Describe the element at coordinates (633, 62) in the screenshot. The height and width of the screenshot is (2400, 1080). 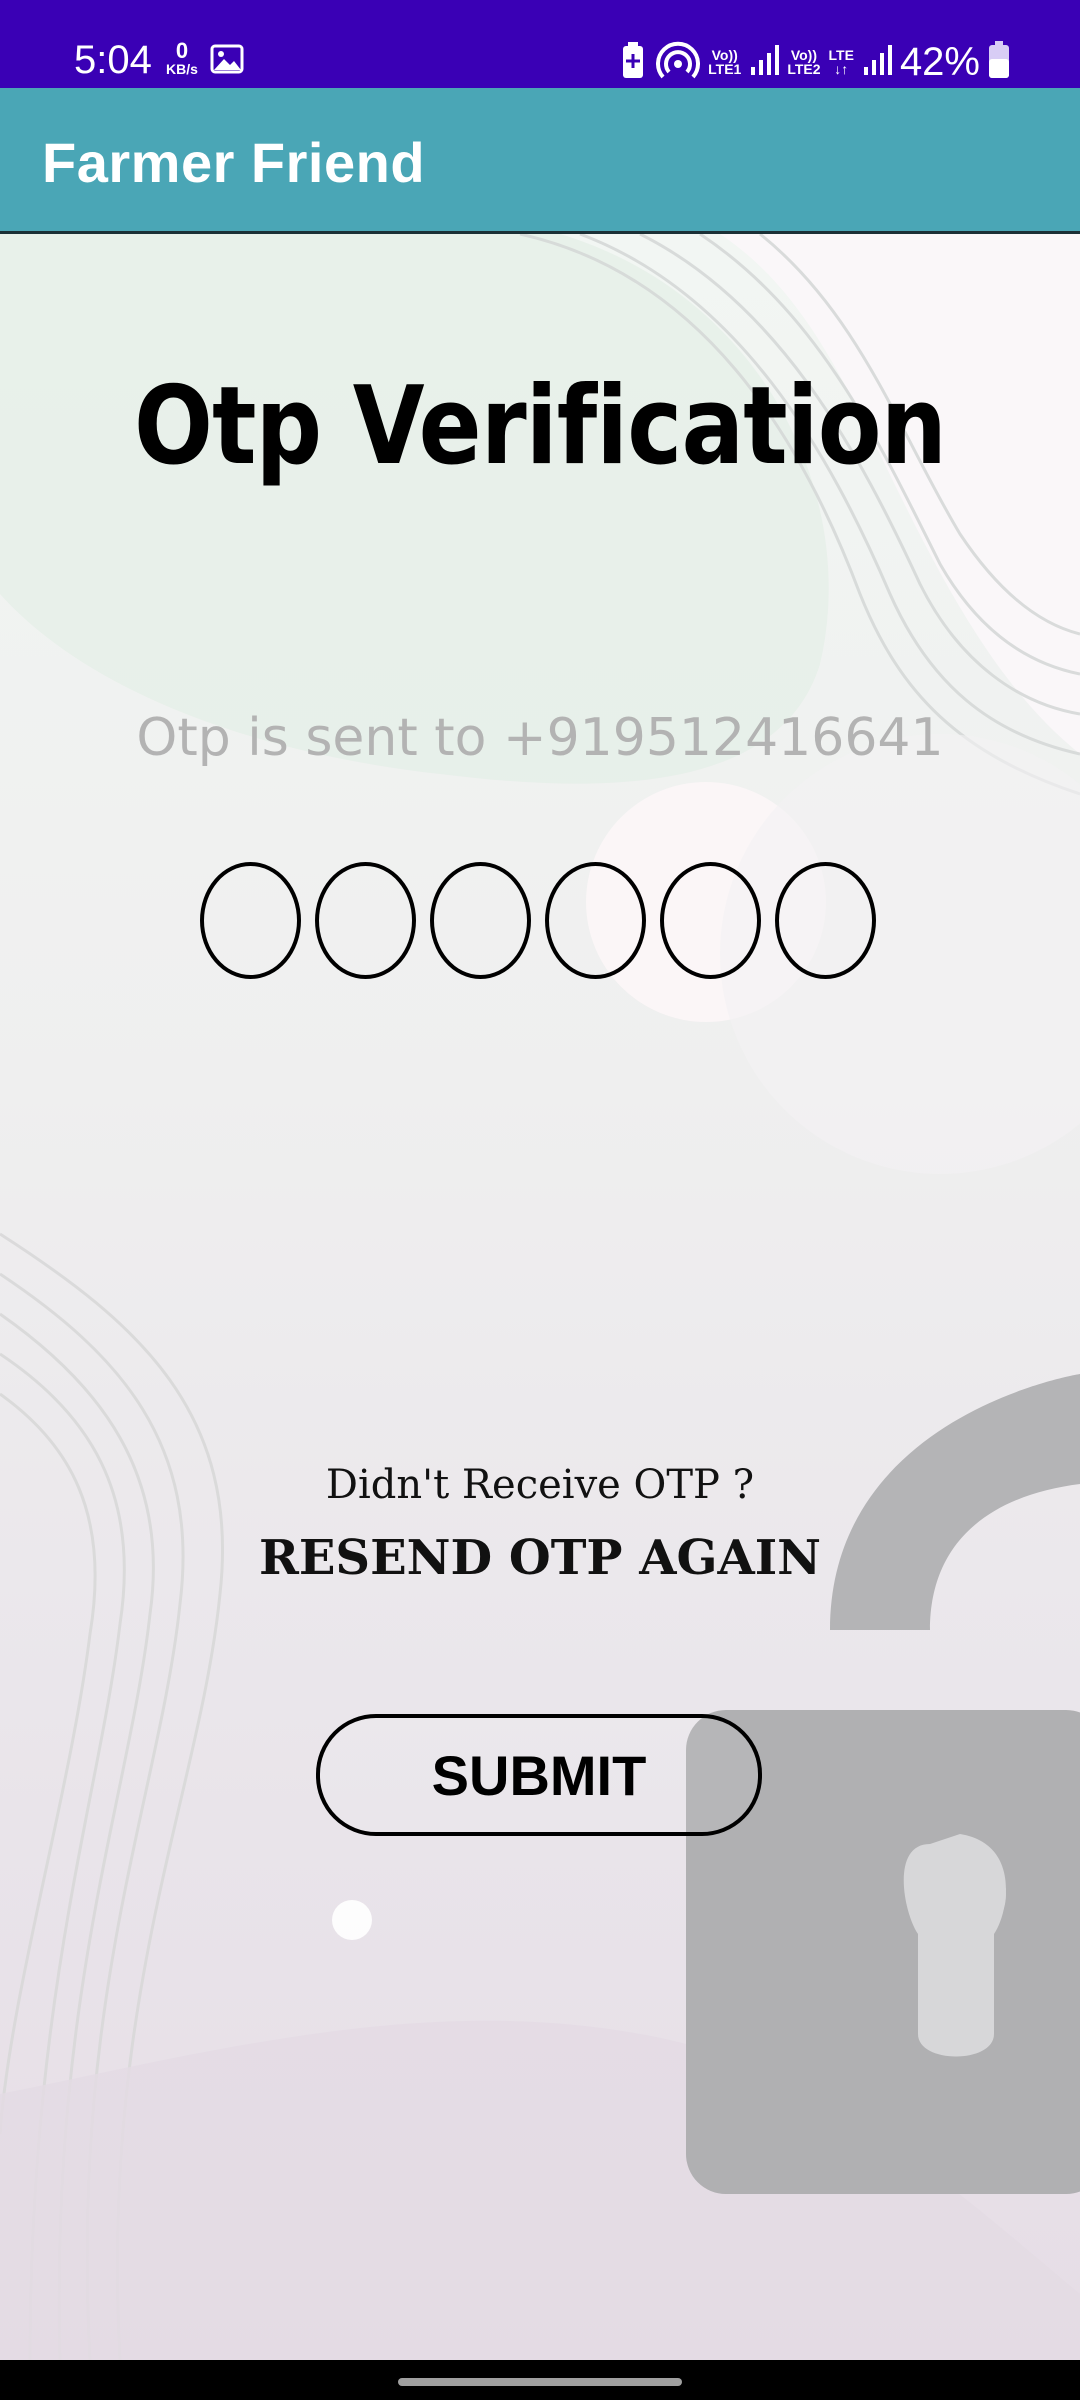
I see `battery-saver-icon` at that location.